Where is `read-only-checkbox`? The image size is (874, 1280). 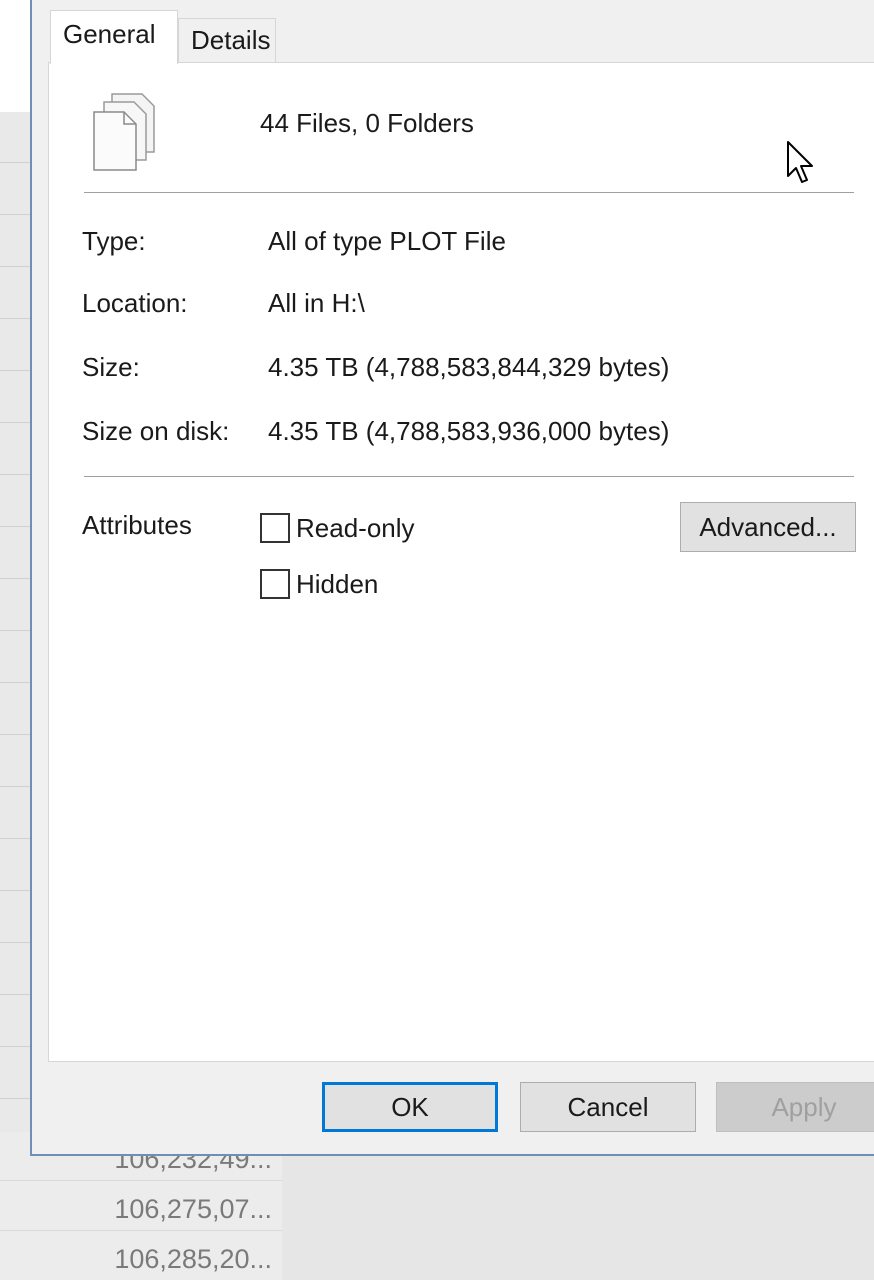
read-only-checkbox is located at coordinates (275, 528).